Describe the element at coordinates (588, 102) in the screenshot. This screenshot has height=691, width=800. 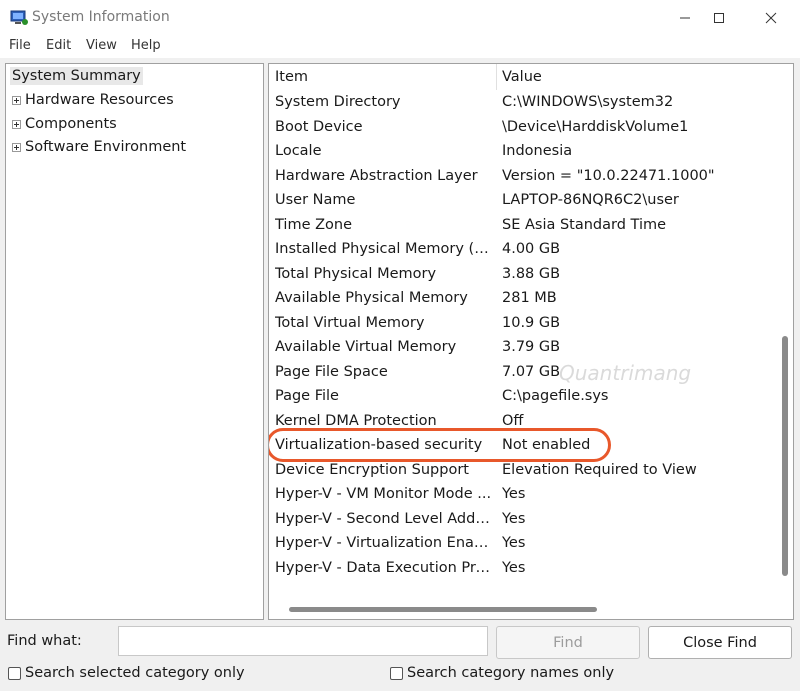
I see `row-value: C:\WINDOWS\system32` at that location.